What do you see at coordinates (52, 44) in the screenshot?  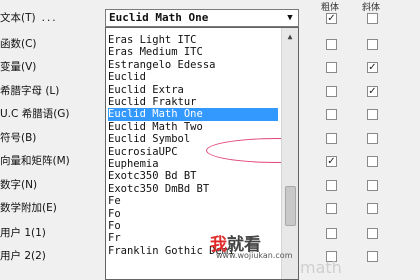 I see `style-label: 函数(C)` at bounding box center [52, 44].